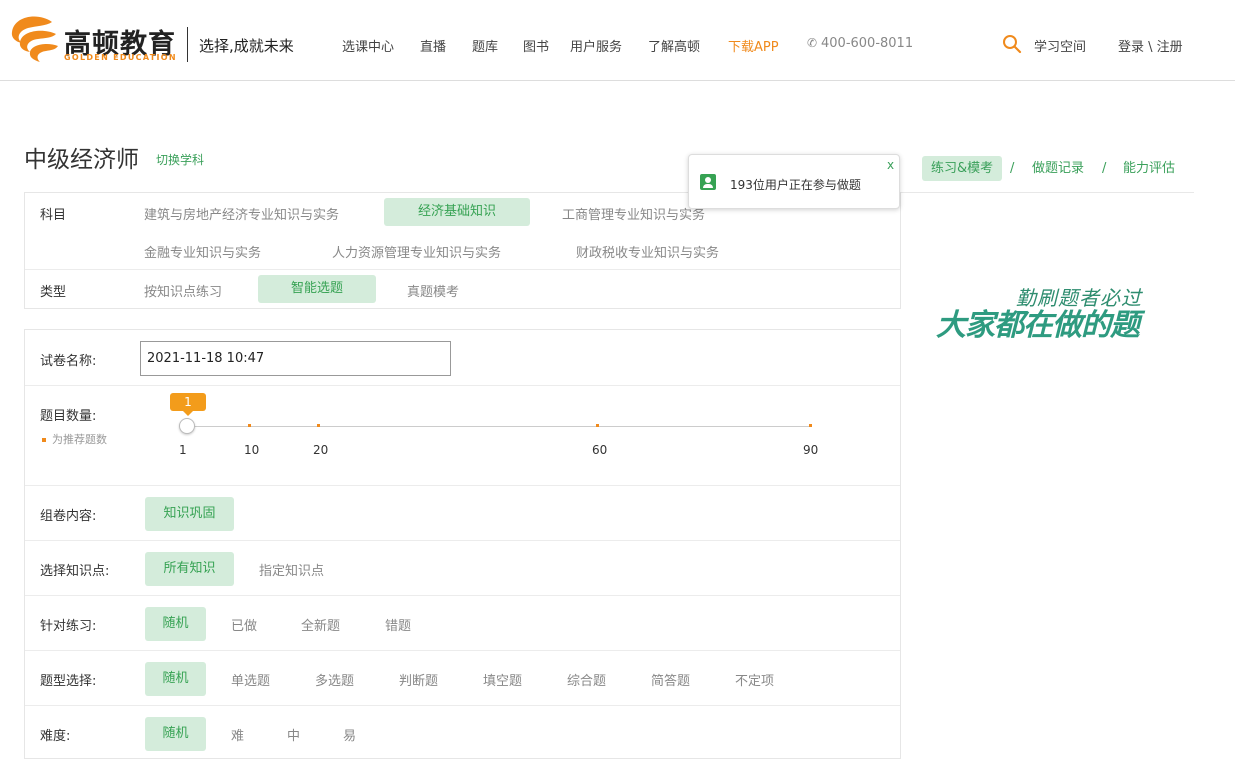 This screenshot has width=1235, height=759. What do you see at coordinates (187, 44) in the screenshot?
I see `logo-divider` at bounding box center [187, 44].